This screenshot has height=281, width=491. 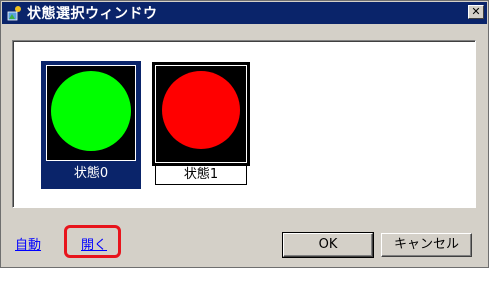 What do you see at coordinates (244, 13) in the screenshot?
I see `title-bar: 状態選択ウィンドウ ✕` at bounding box center [244, 13].